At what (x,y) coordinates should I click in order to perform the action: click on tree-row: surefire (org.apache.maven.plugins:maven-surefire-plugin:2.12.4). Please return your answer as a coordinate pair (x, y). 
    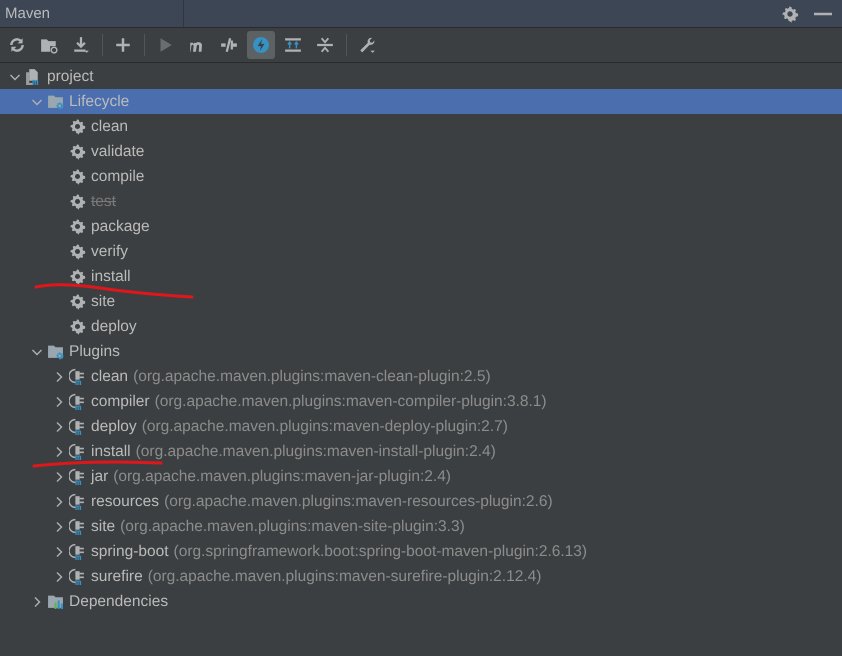
    Looking at the image, I should click on (421, 576).